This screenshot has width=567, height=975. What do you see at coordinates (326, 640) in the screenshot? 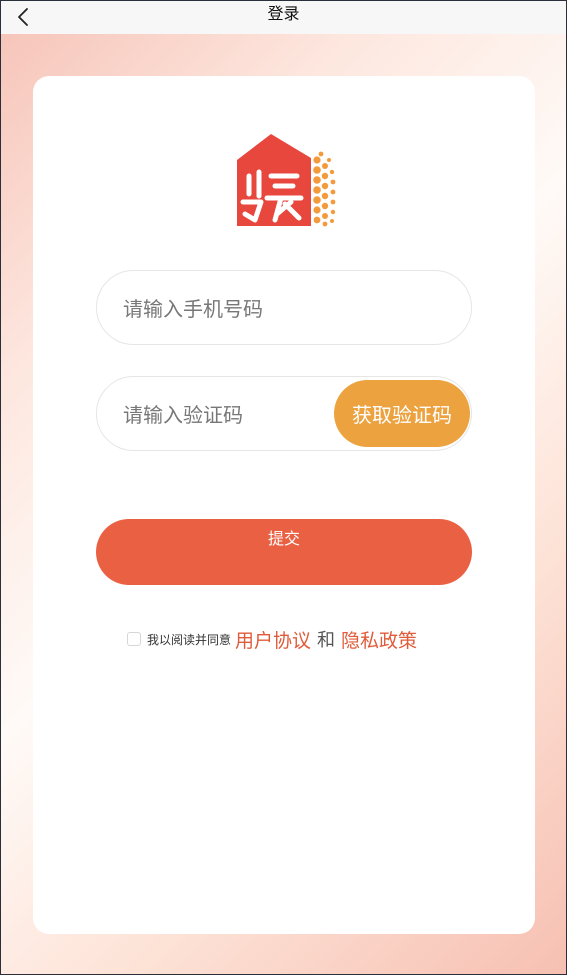
I see `agreement-and: 和` at bounding box center [326, 640].